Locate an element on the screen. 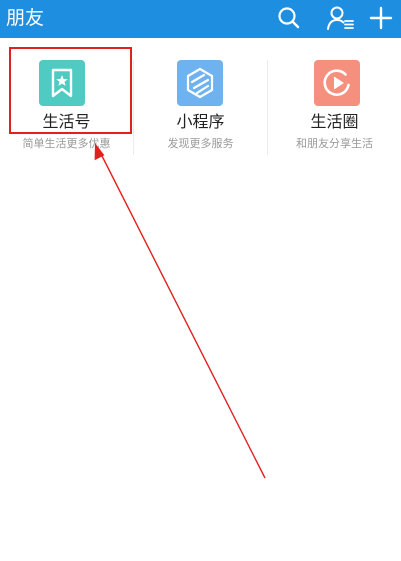 This screenshot has width=401, height=561. contacts-button is located at coordinates (341, 18).